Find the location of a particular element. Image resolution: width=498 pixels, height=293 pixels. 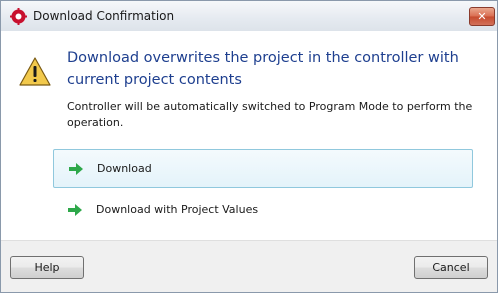

help-button: Help is located at coordinates (47, 267).